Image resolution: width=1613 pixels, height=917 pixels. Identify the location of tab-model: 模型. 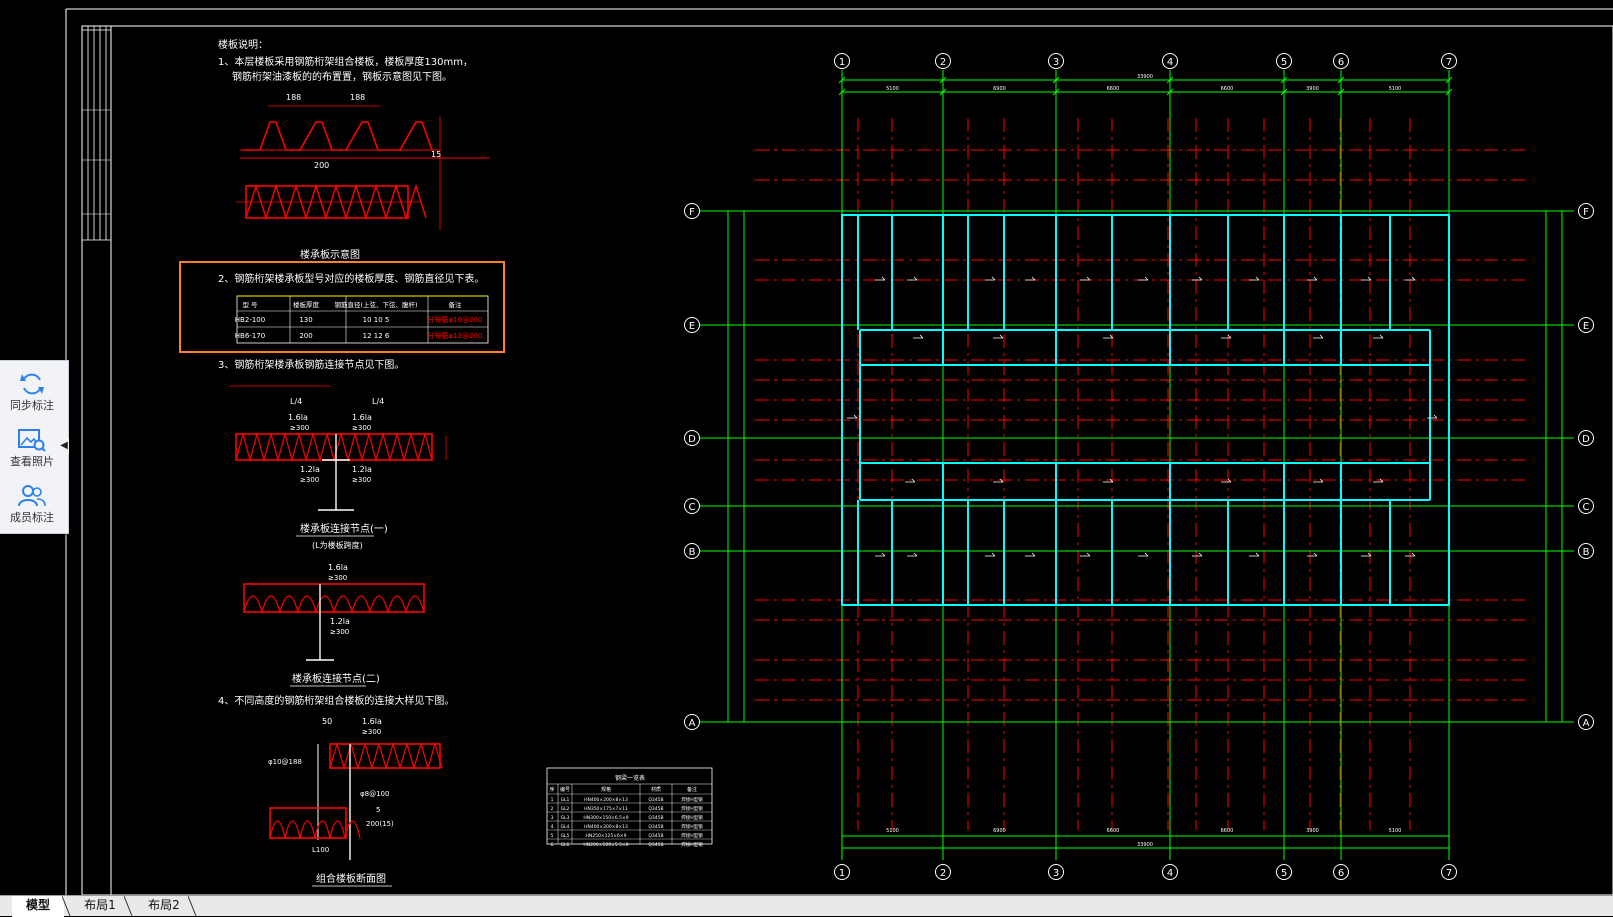
(38, 906).